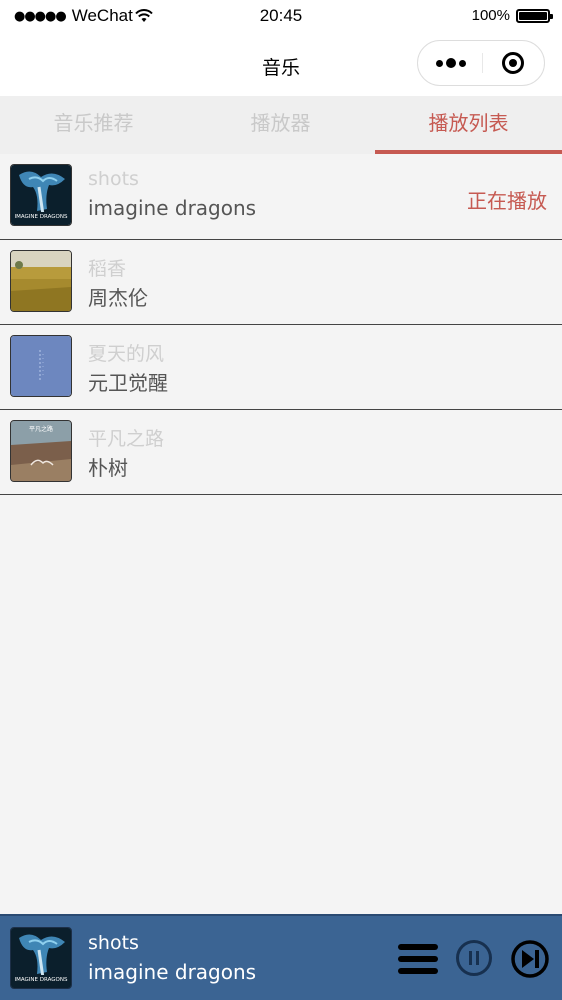 The width and height of the screenshot is (562, 1000). I want to click on list-item: 稻香 周杰伦, so click(281, 282).